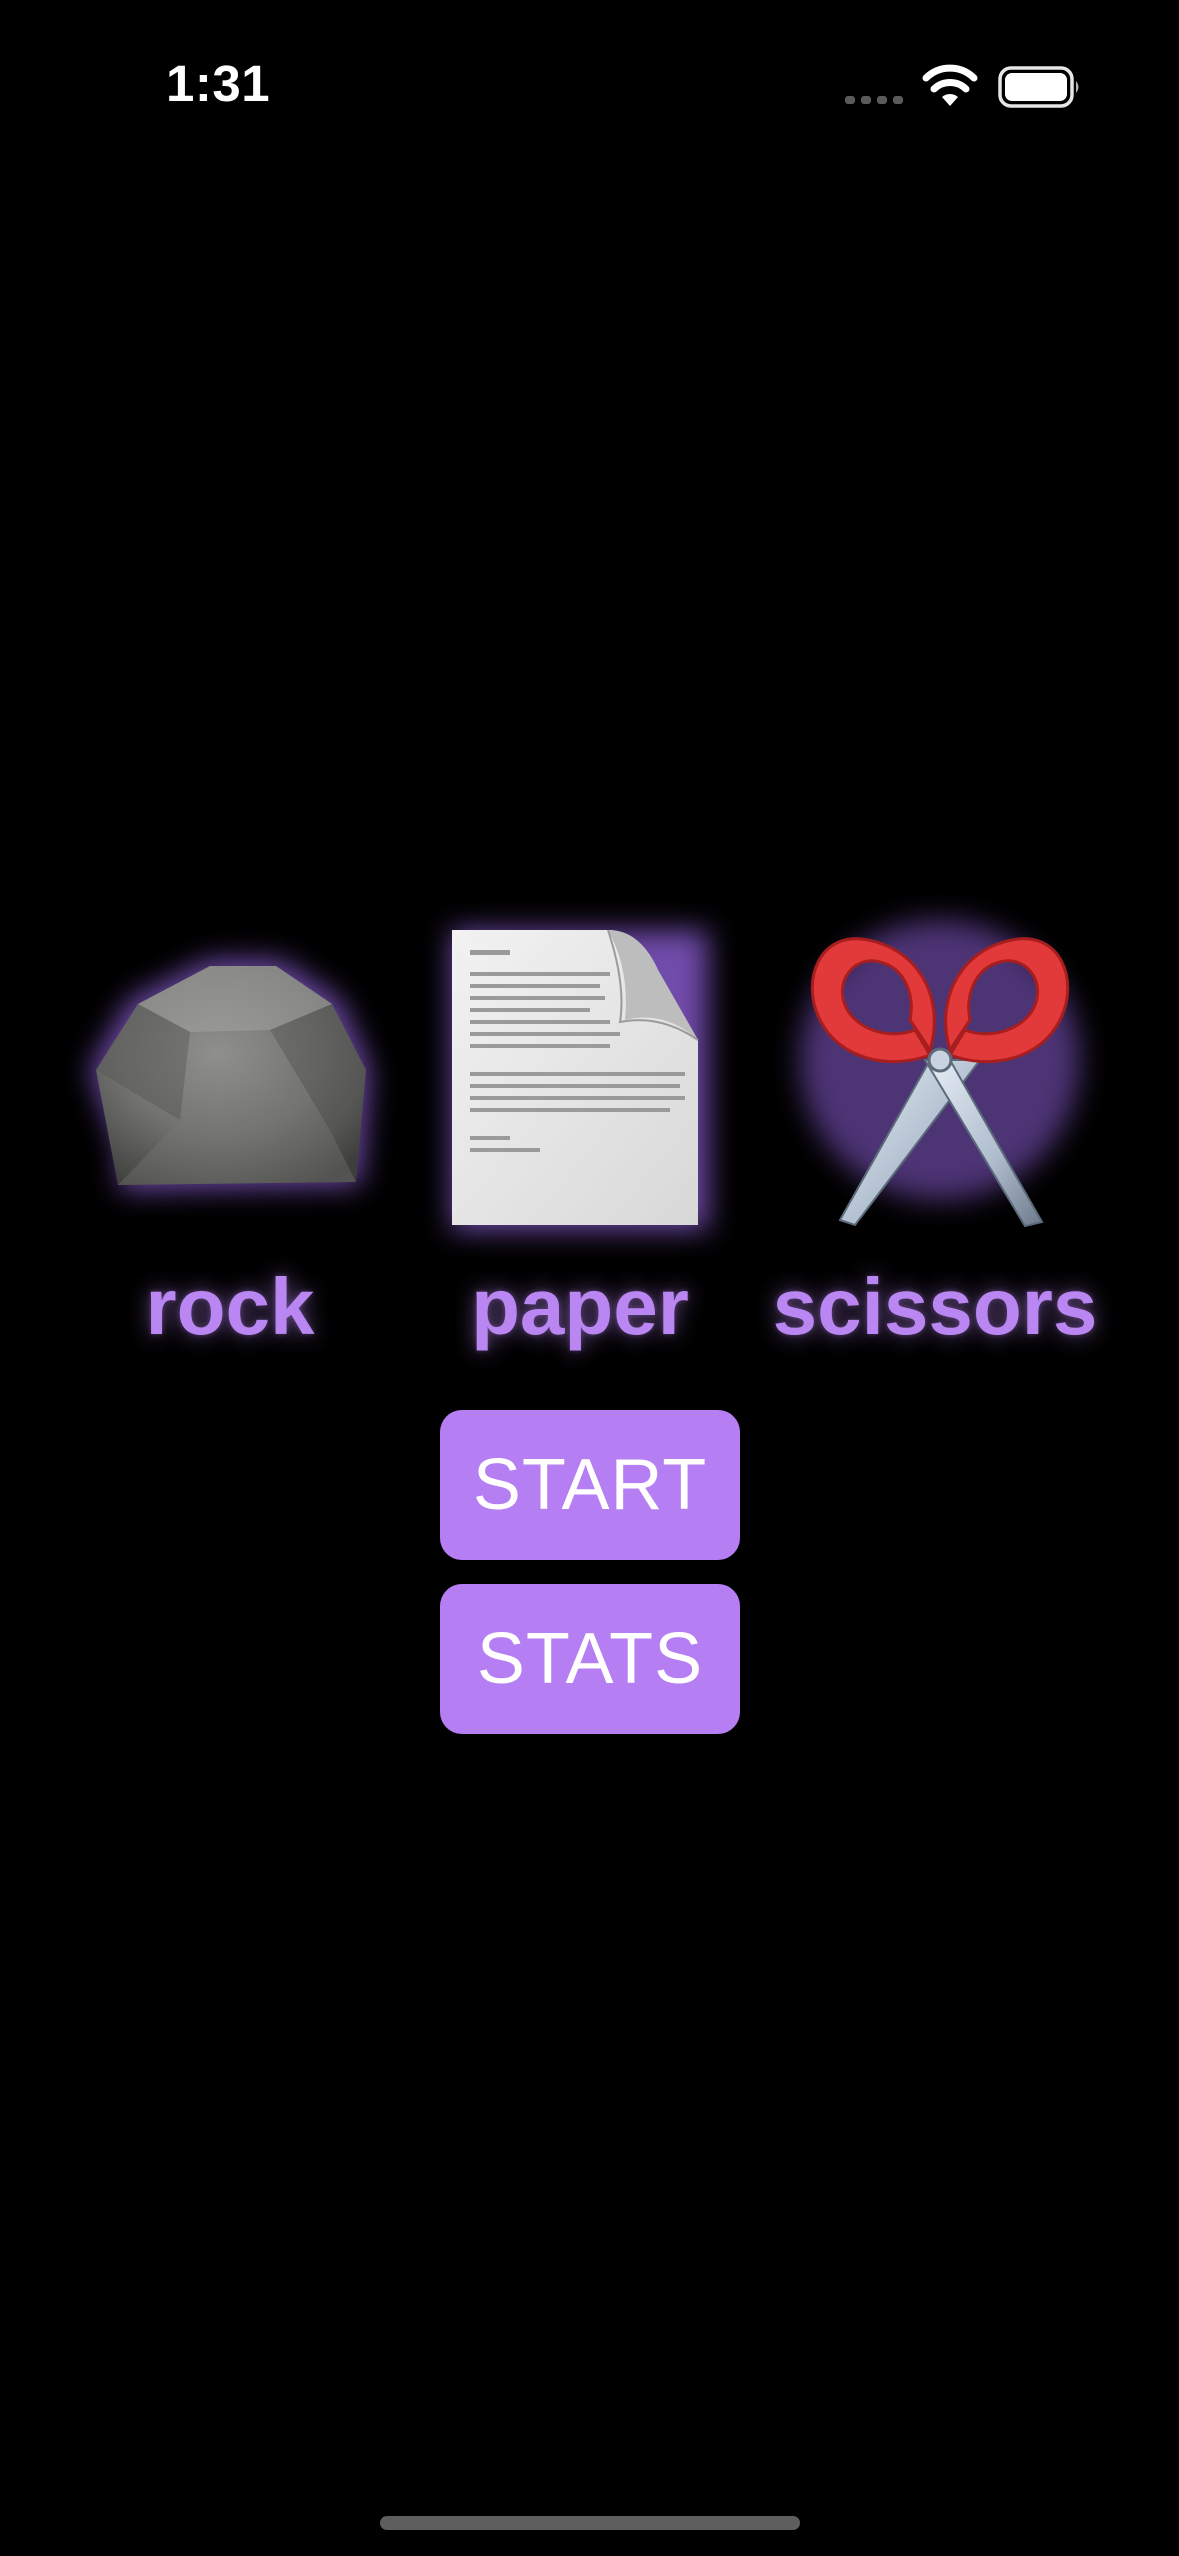 Image resolution: width=1179 pixels, height=2556 pixels. I want to click on scissors-label: scissors, so click(935, 1306).